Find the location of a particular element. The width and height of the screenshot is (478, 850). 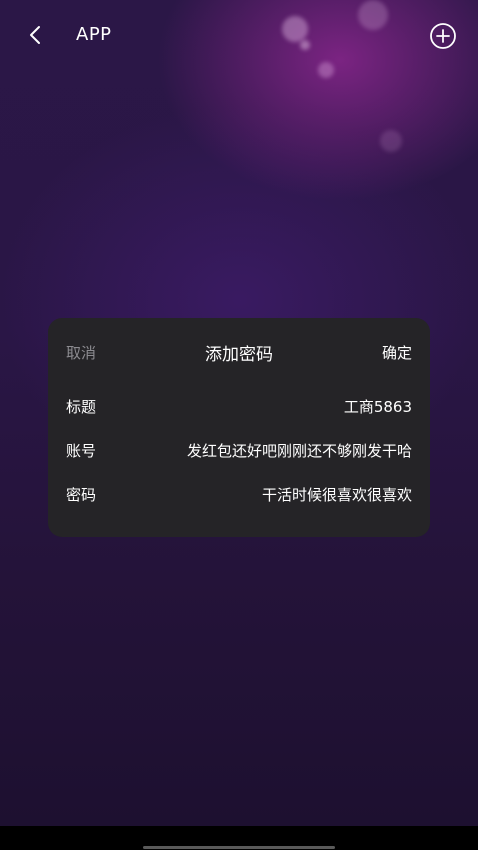

account-value: 发红包还好吧刚刚还不够刚发干哈 is located at coordinates (299, 450).